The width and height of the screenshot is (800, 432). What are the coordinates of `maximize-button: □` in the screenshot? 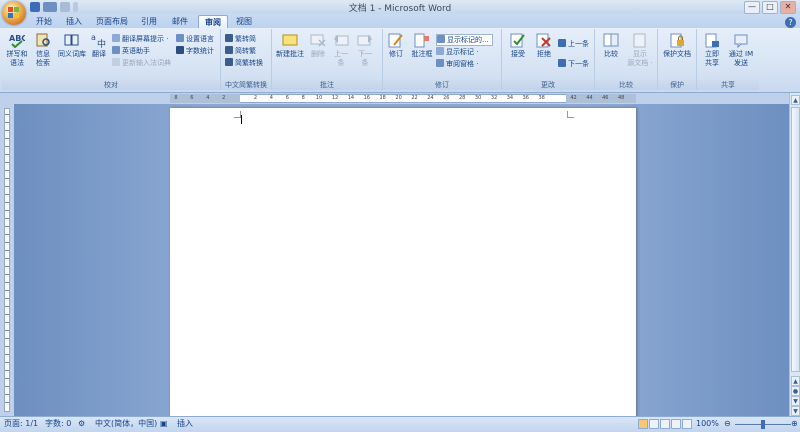 It's located at (770, 7).